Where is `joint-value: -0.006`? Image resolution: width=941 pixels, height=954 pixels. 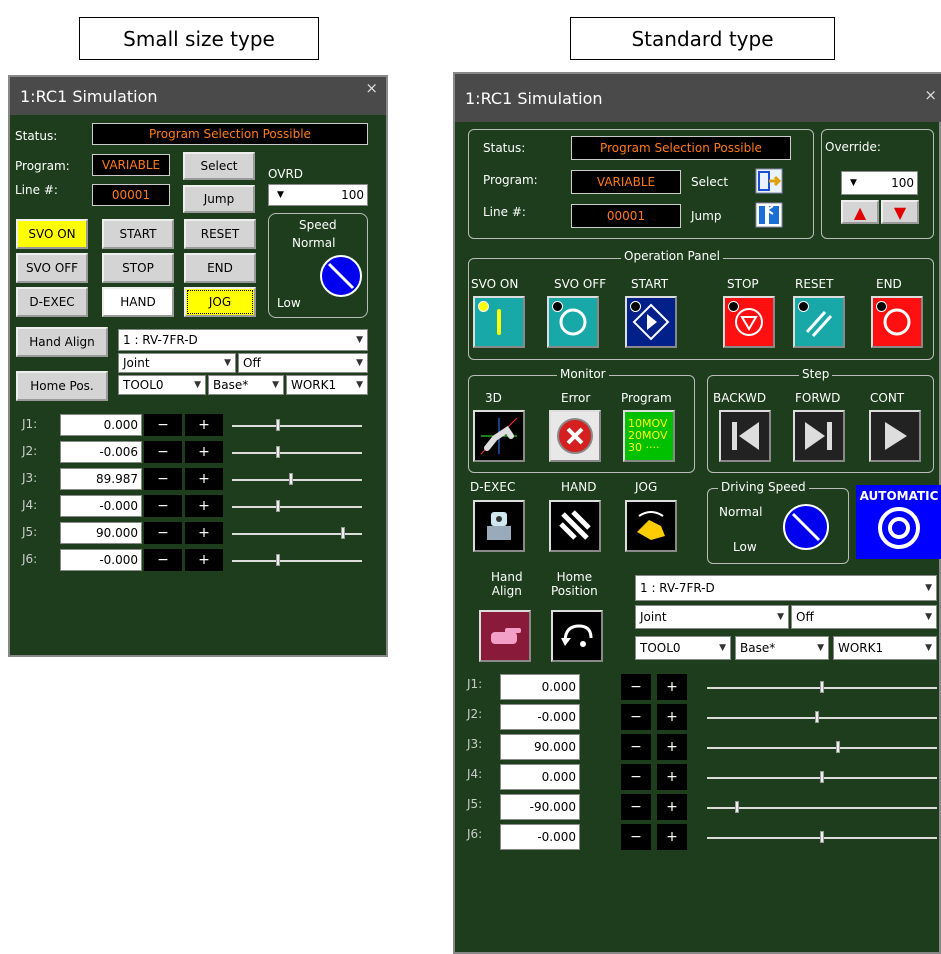
joint-value: -0.006 is located at coordinates (101, 452).